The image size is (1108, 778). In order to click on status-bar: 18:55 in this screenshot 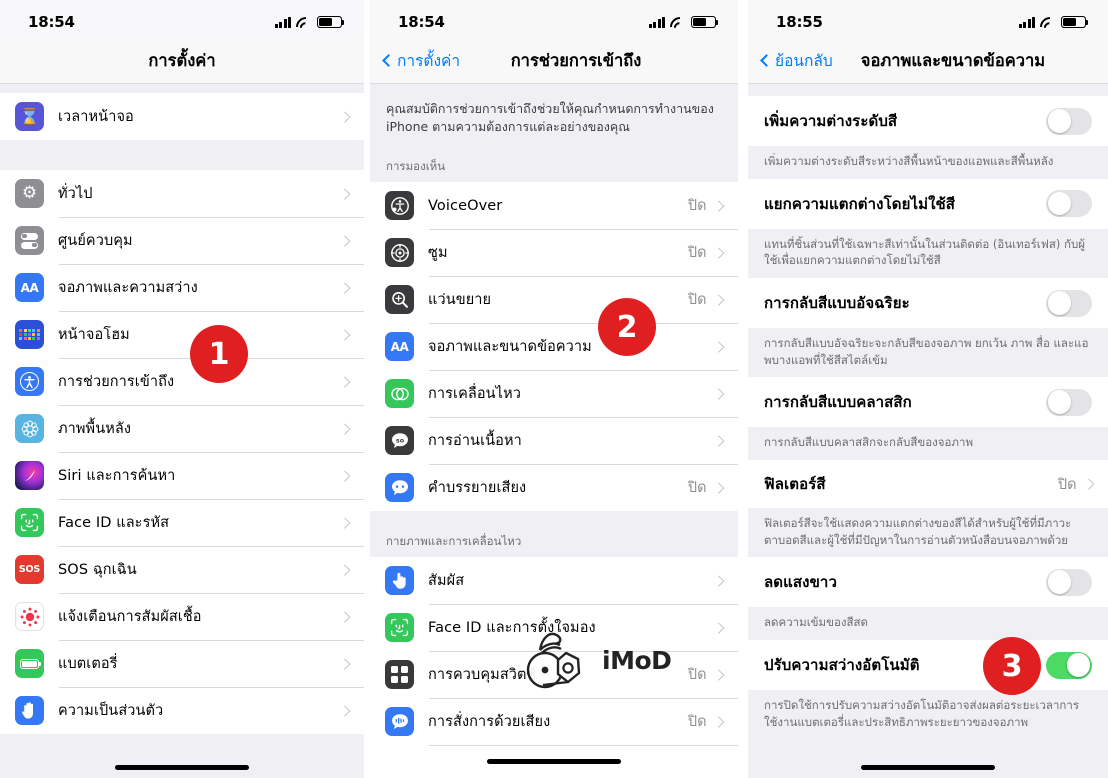, I will do `click(928, 19)`.